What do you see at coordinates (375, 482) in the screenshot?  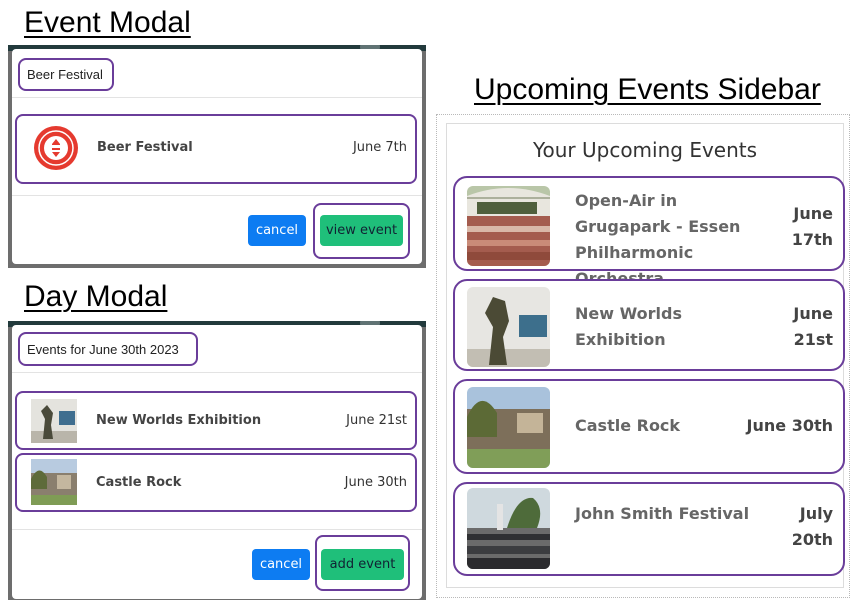 I see `day-modal-event-date: June 30th` at bounding box center [375, 482].